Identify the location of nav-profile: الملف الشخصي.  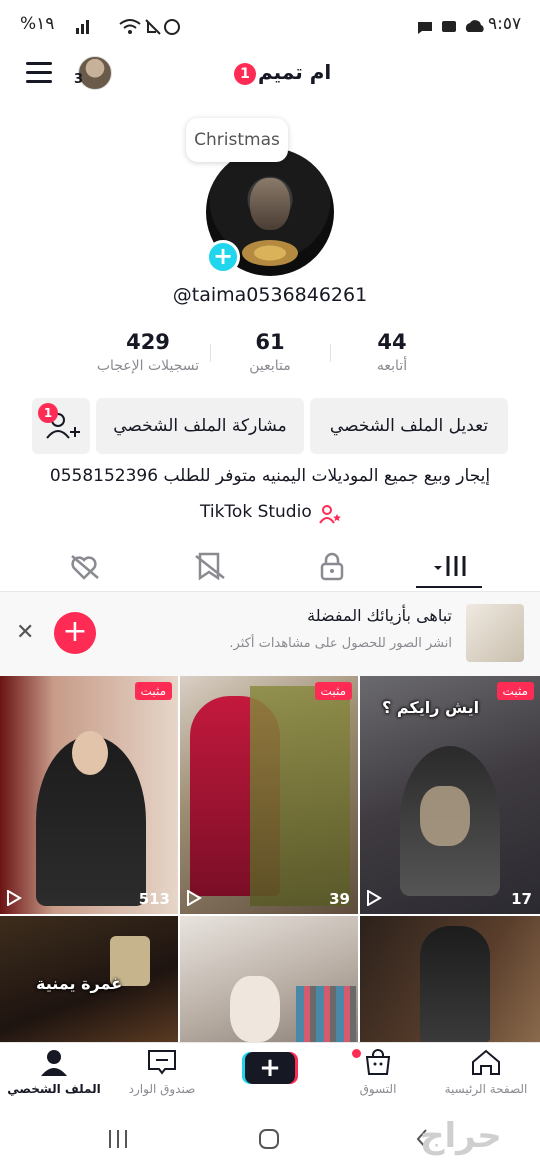
(54, 1072).